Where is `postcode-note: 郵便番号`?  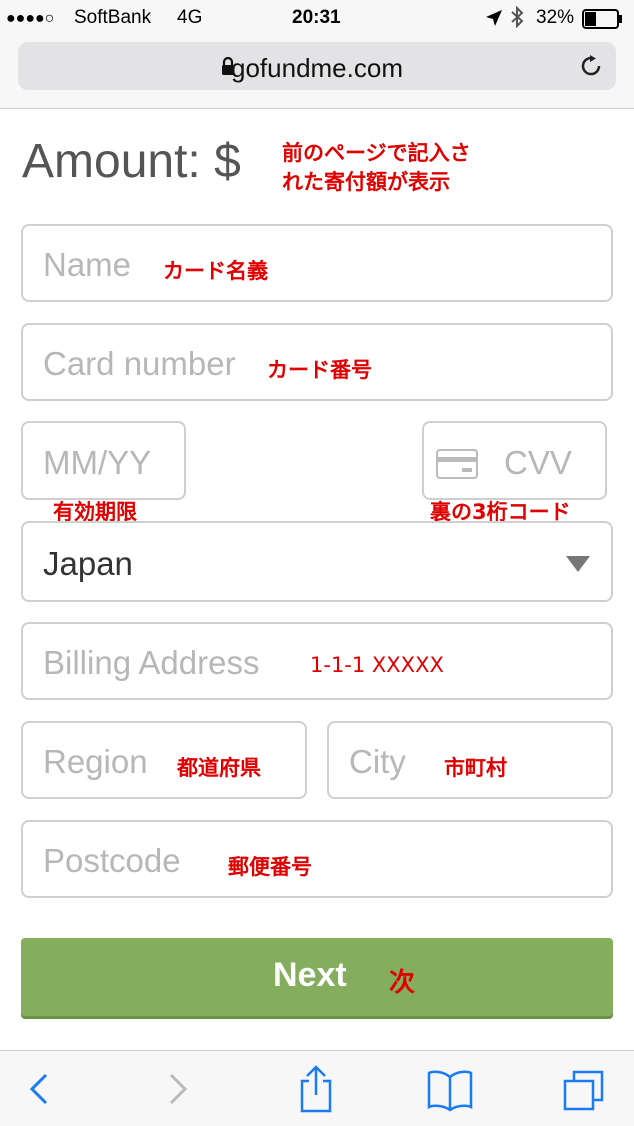 postcode-note: 郵便番号 is located at coordinates (270, 867).